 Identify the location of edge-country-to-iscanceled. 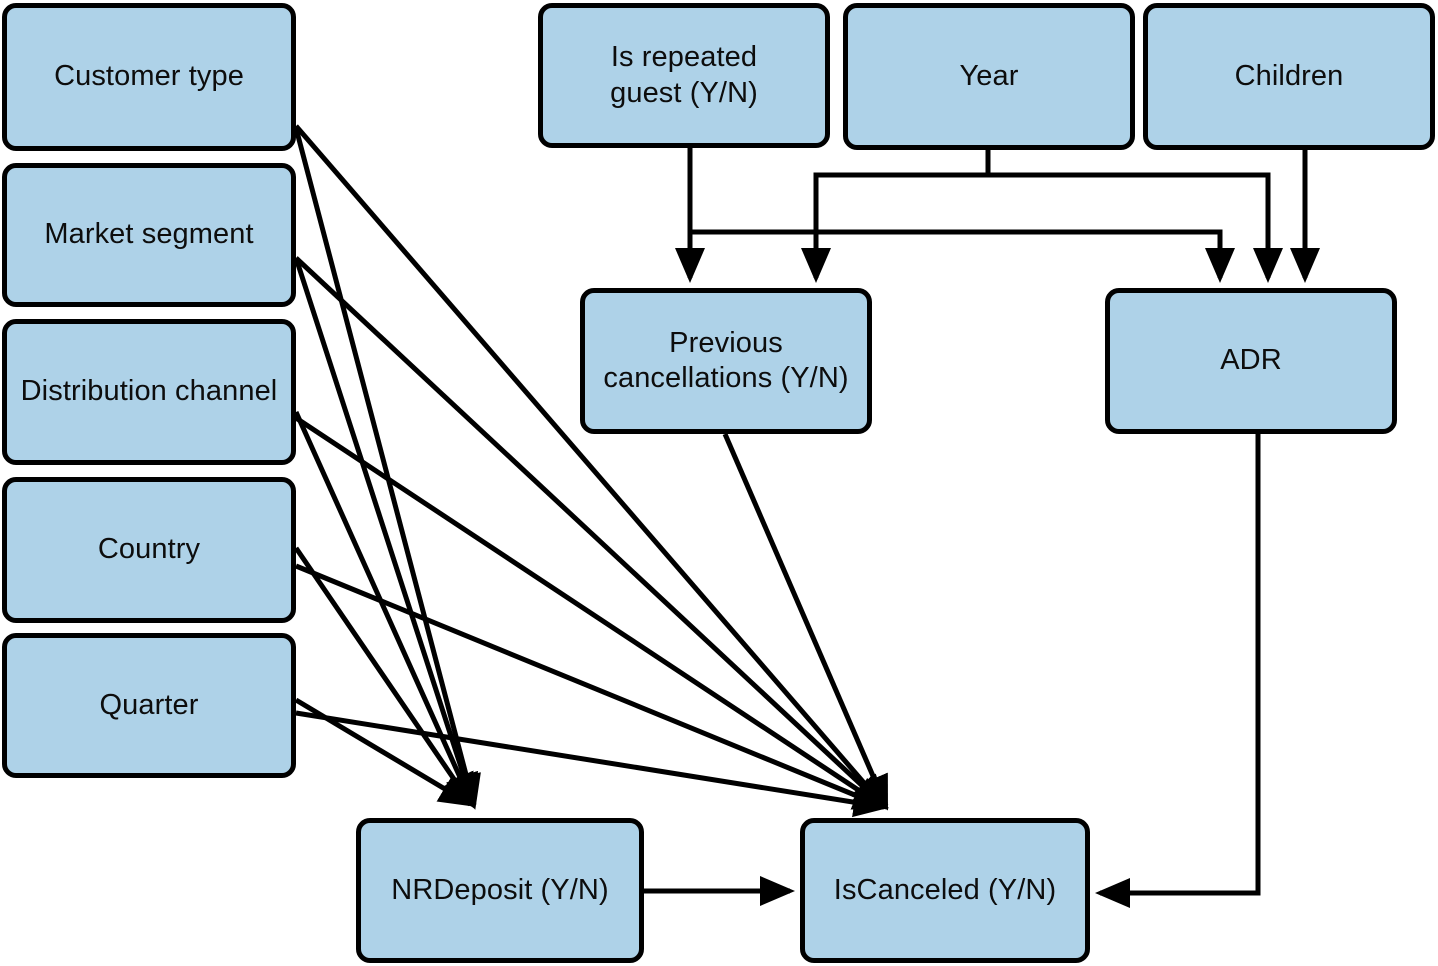
(592, 686).